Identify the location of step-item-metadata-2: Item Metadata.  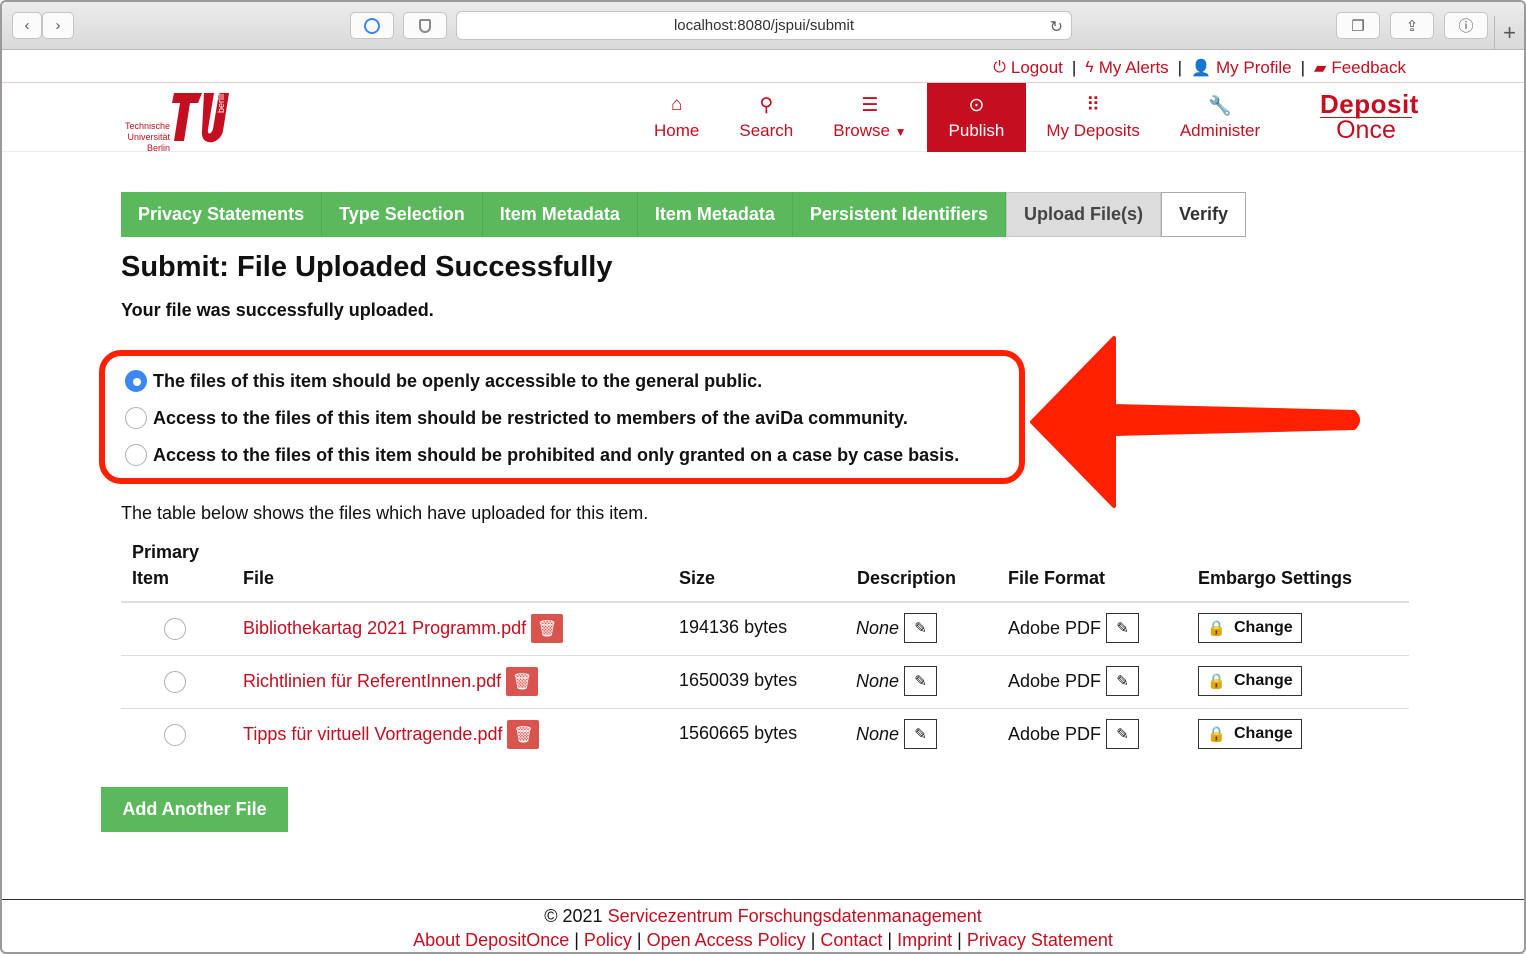
(715, 214).